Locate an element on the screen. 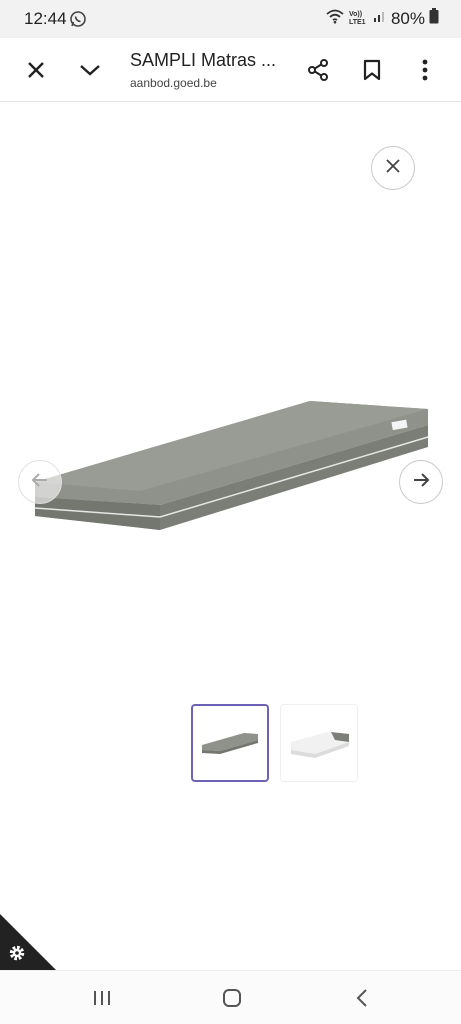 The height and width of the screenshot is (1024, 461). signal-icon is located at coordinates (380, 18).